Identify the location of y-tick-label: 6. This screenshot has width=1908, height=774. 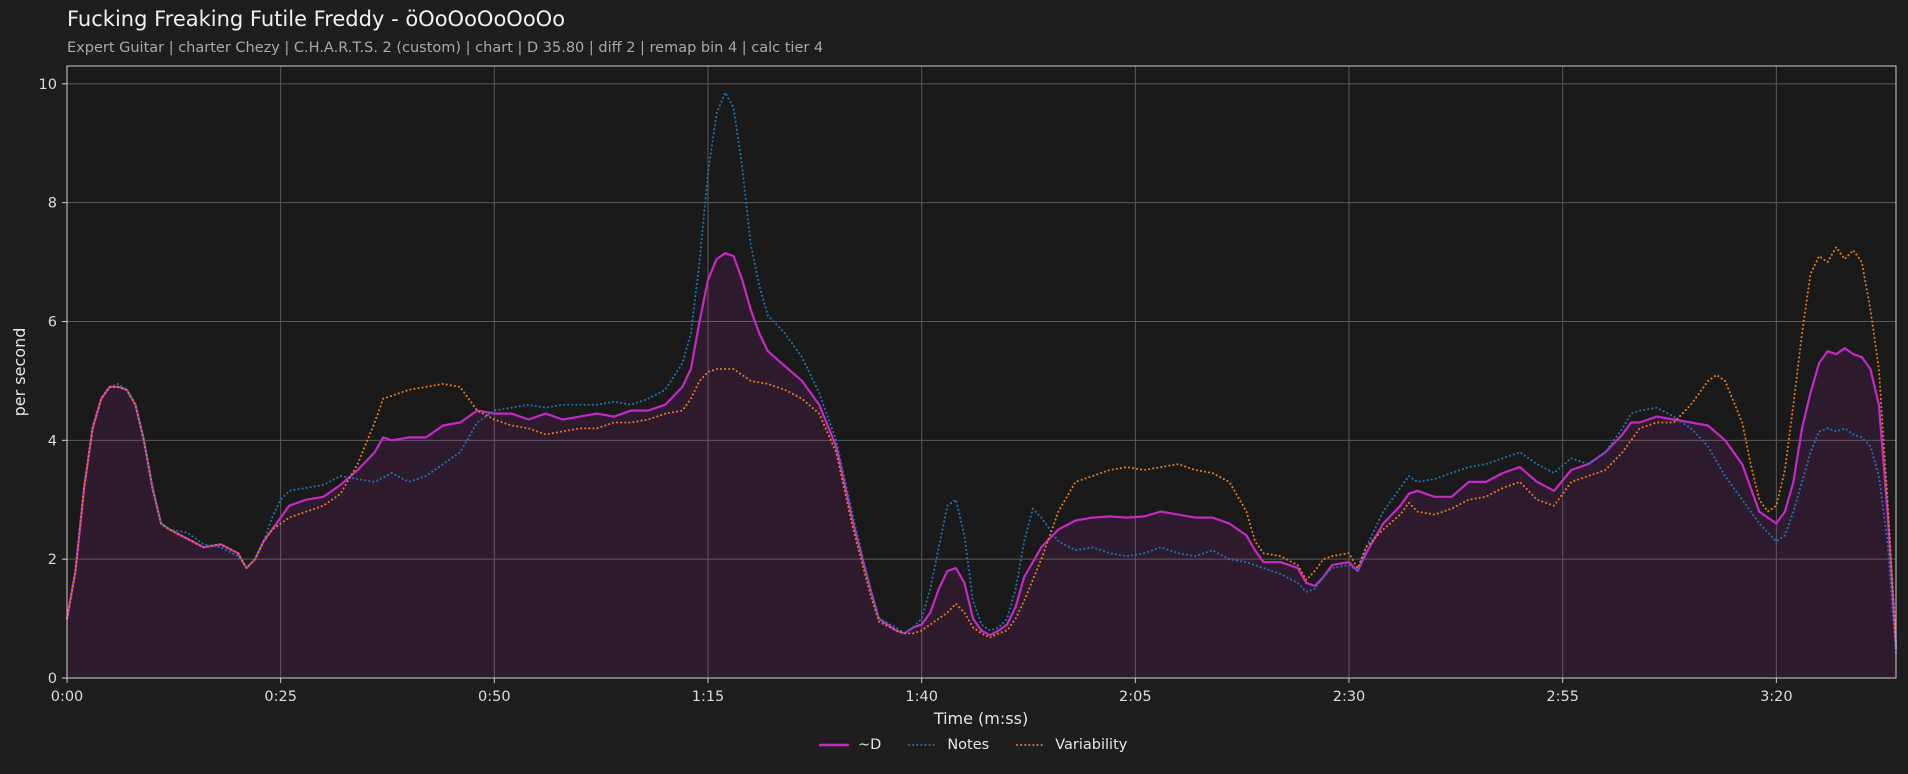
(52, 322).